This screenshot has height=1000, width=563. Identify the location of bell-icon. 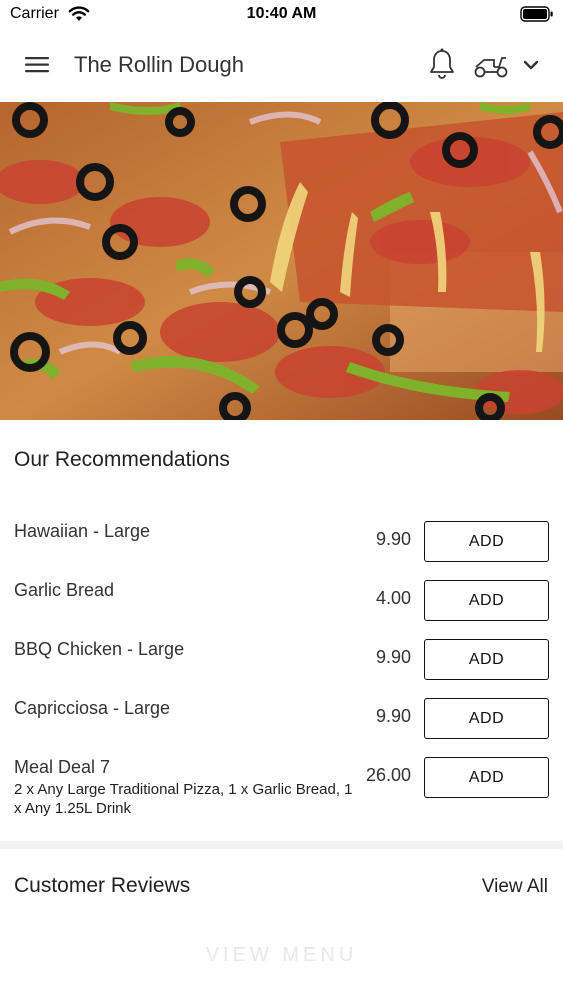
(442, 64).